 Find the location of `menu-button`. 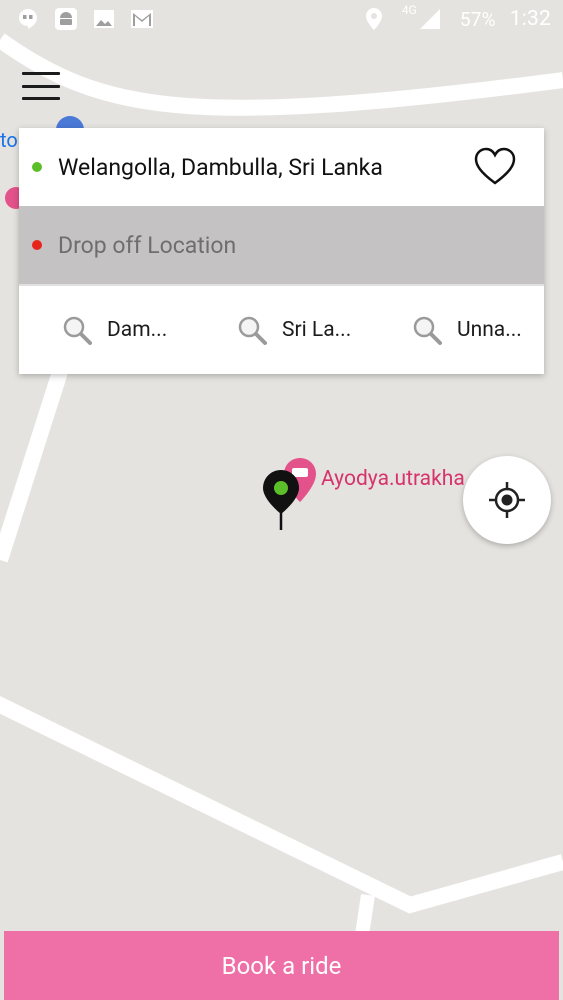

menu-button is located at coordinates (41, 86).